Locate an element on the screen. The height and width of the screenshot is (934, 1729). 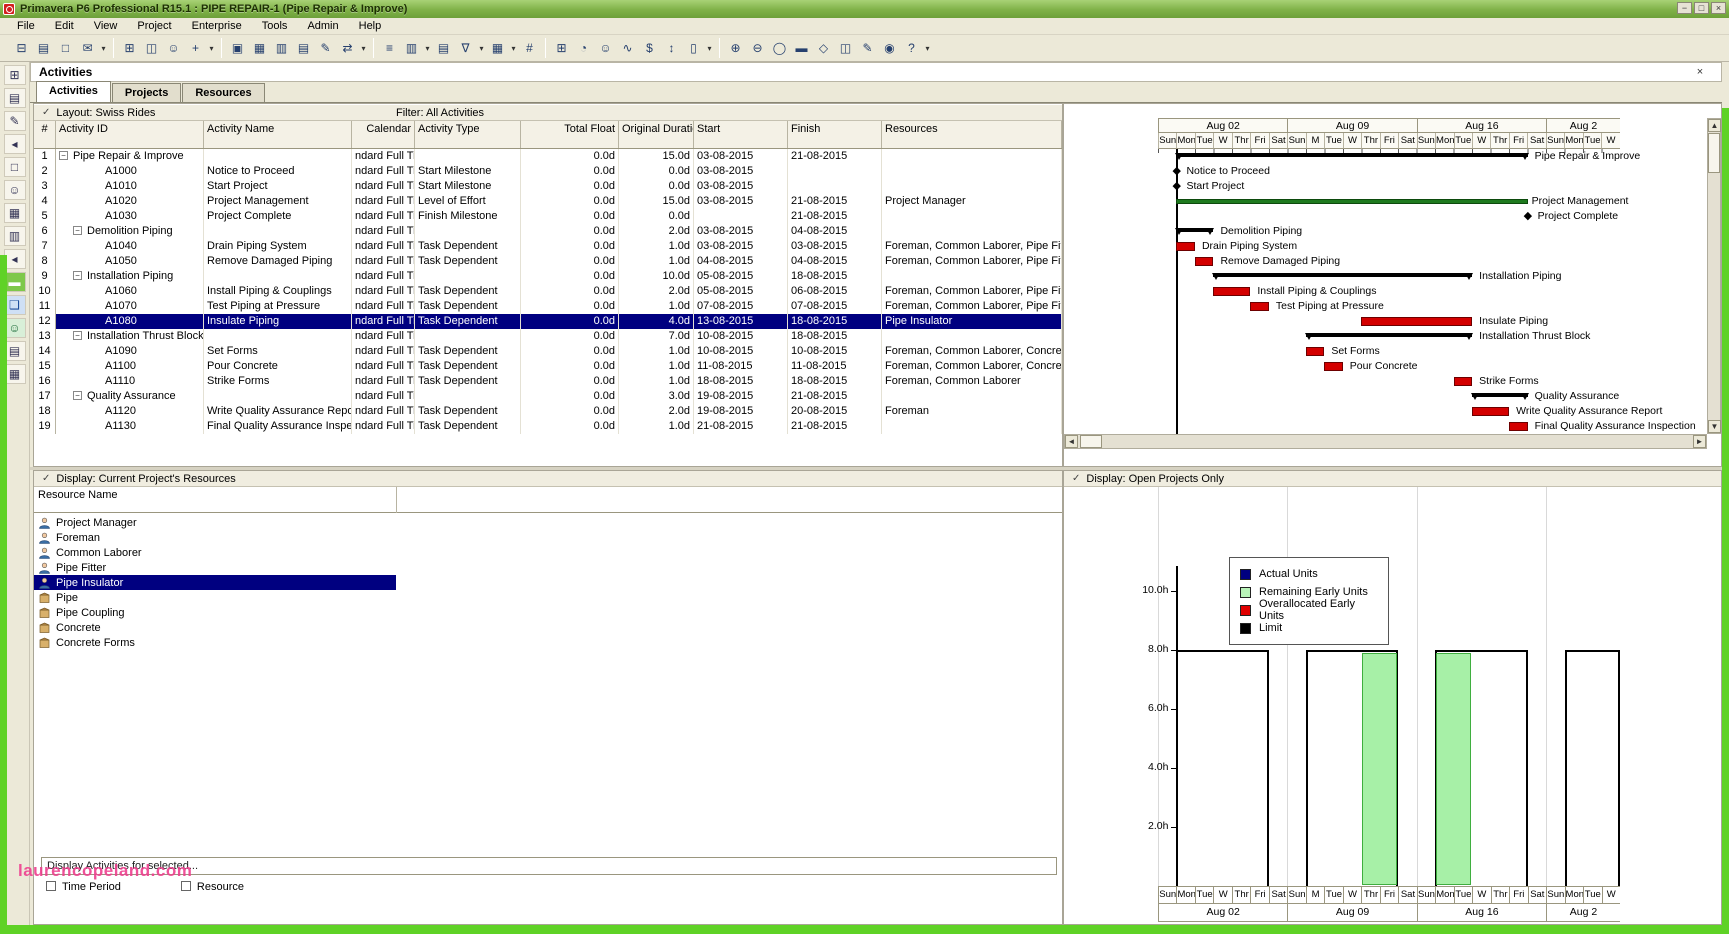
menu-help: Help is located at coordinates (370, 26).